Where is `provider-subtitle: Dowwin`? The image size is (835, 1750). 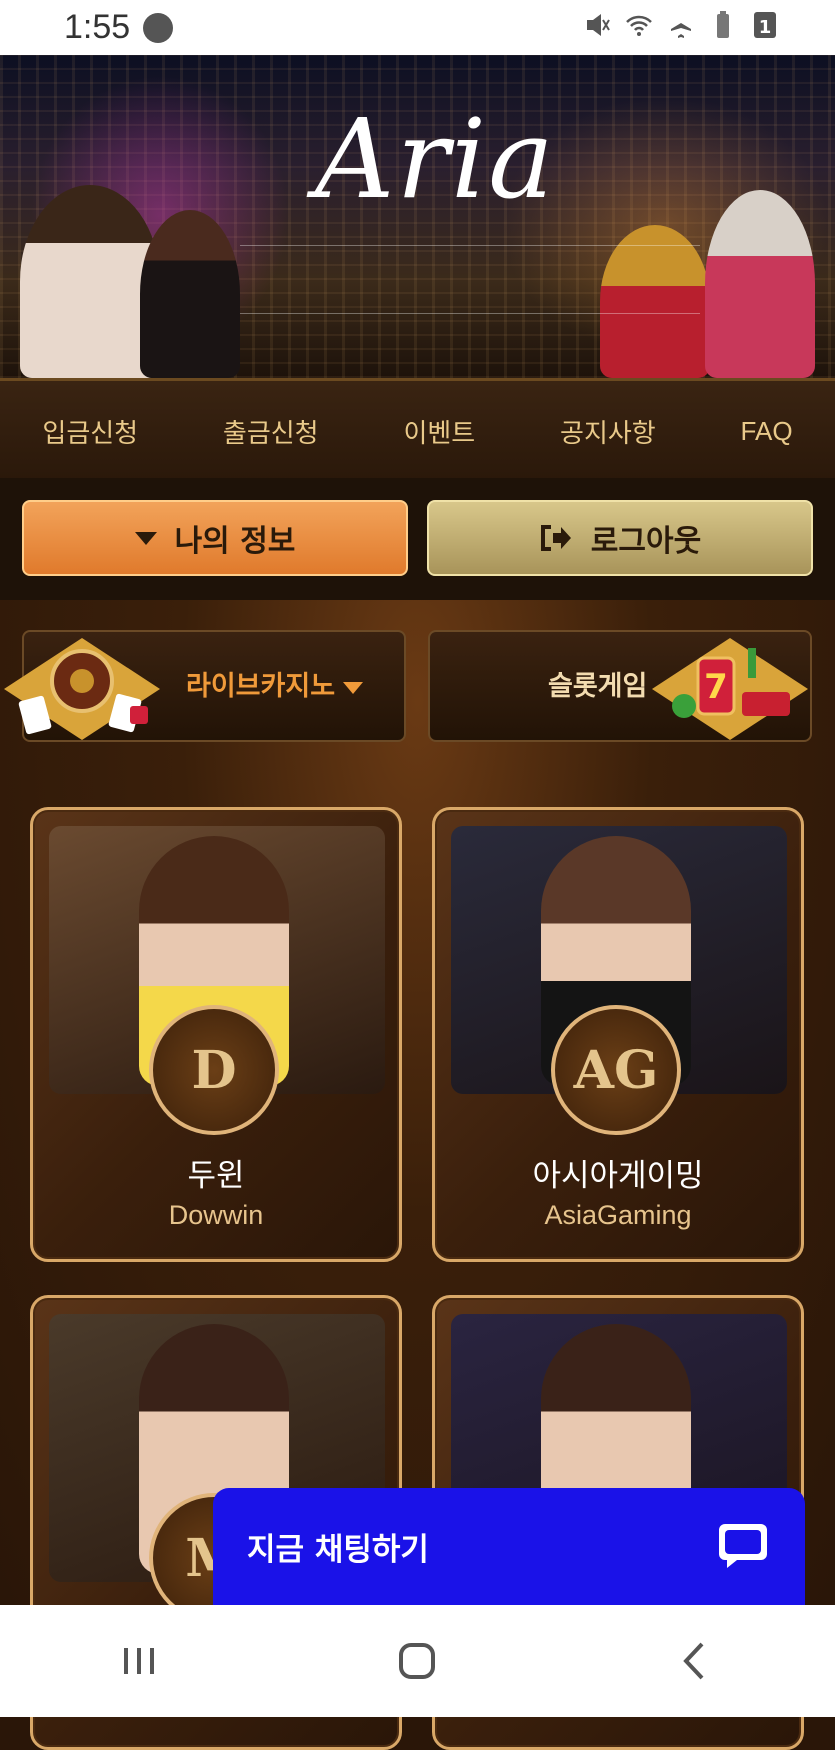 provider-subtitle: Dowwin is located at coordinates (216, 1215).